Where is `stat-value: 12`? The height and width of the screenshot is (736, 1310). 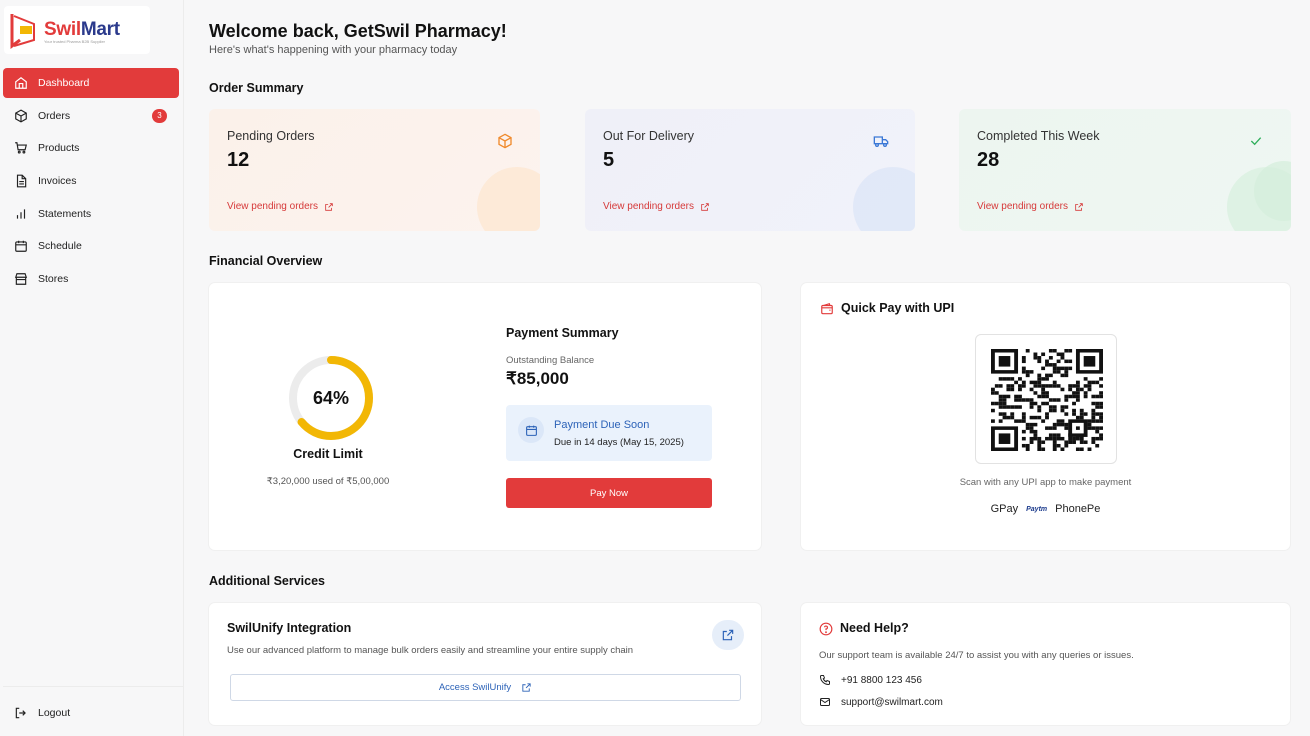
stat-value: 12 is located at coordinates (238, 160).